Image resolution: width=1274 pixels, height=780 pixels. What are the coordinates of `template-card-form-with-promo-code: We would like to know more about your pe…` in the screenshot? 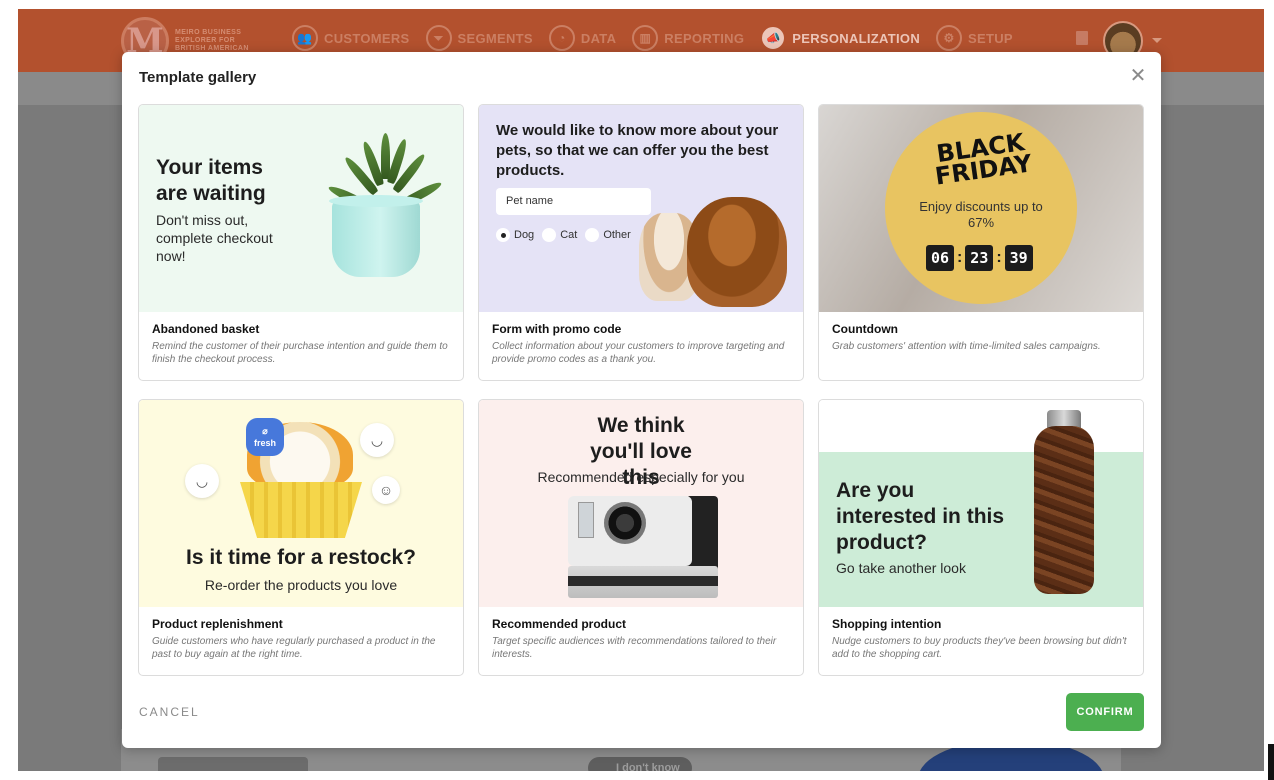 It's located at (641, 242).